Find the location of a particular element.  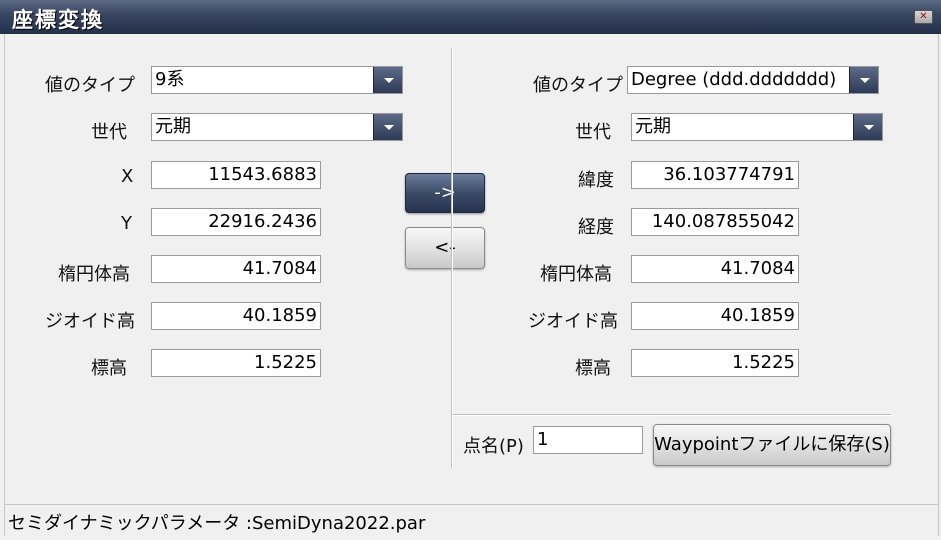

left-x-input: 11543.6883 is located at coordinates (236, 175).